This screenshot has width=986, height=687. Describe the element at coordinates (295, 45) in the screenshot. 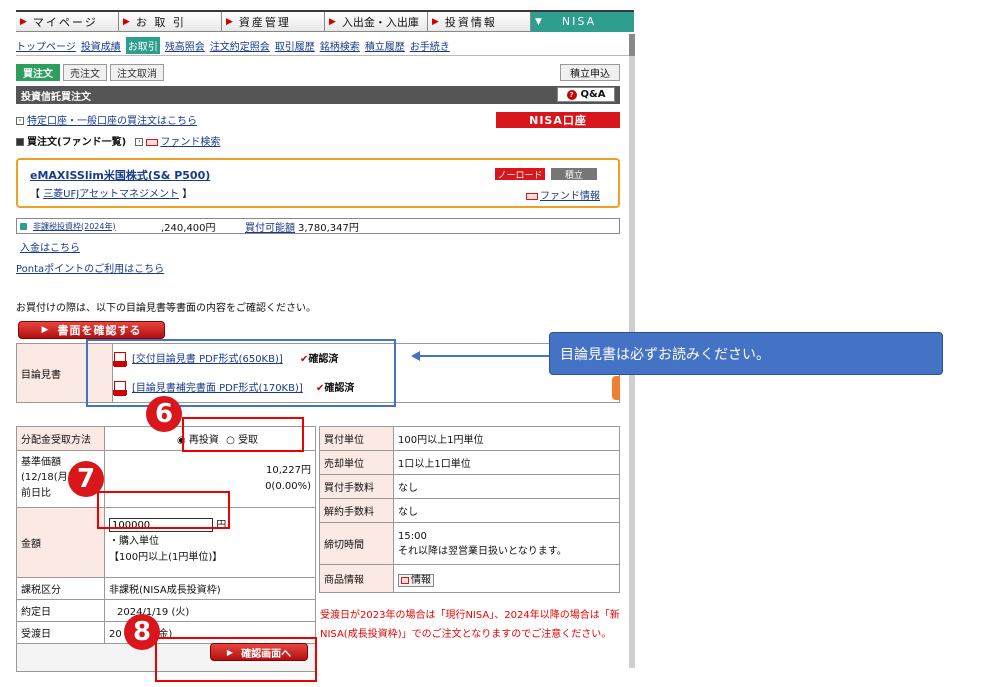

I see `subnav-history: 取引履歴` at that location.